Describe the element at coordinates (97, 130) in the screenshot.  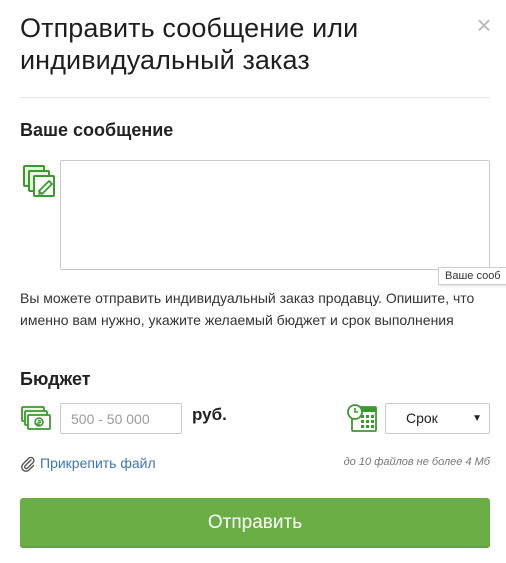
I see `message-label: Ваше сообщение` at that location.